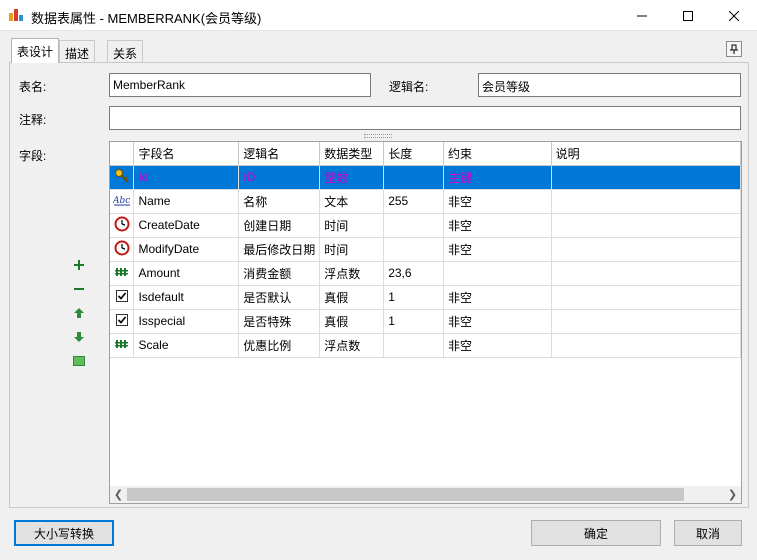 This screenshot has height=560, width=757. Describe the element at coordinates (79, 265) in the screenshot. I see `add-field-button` at that location.